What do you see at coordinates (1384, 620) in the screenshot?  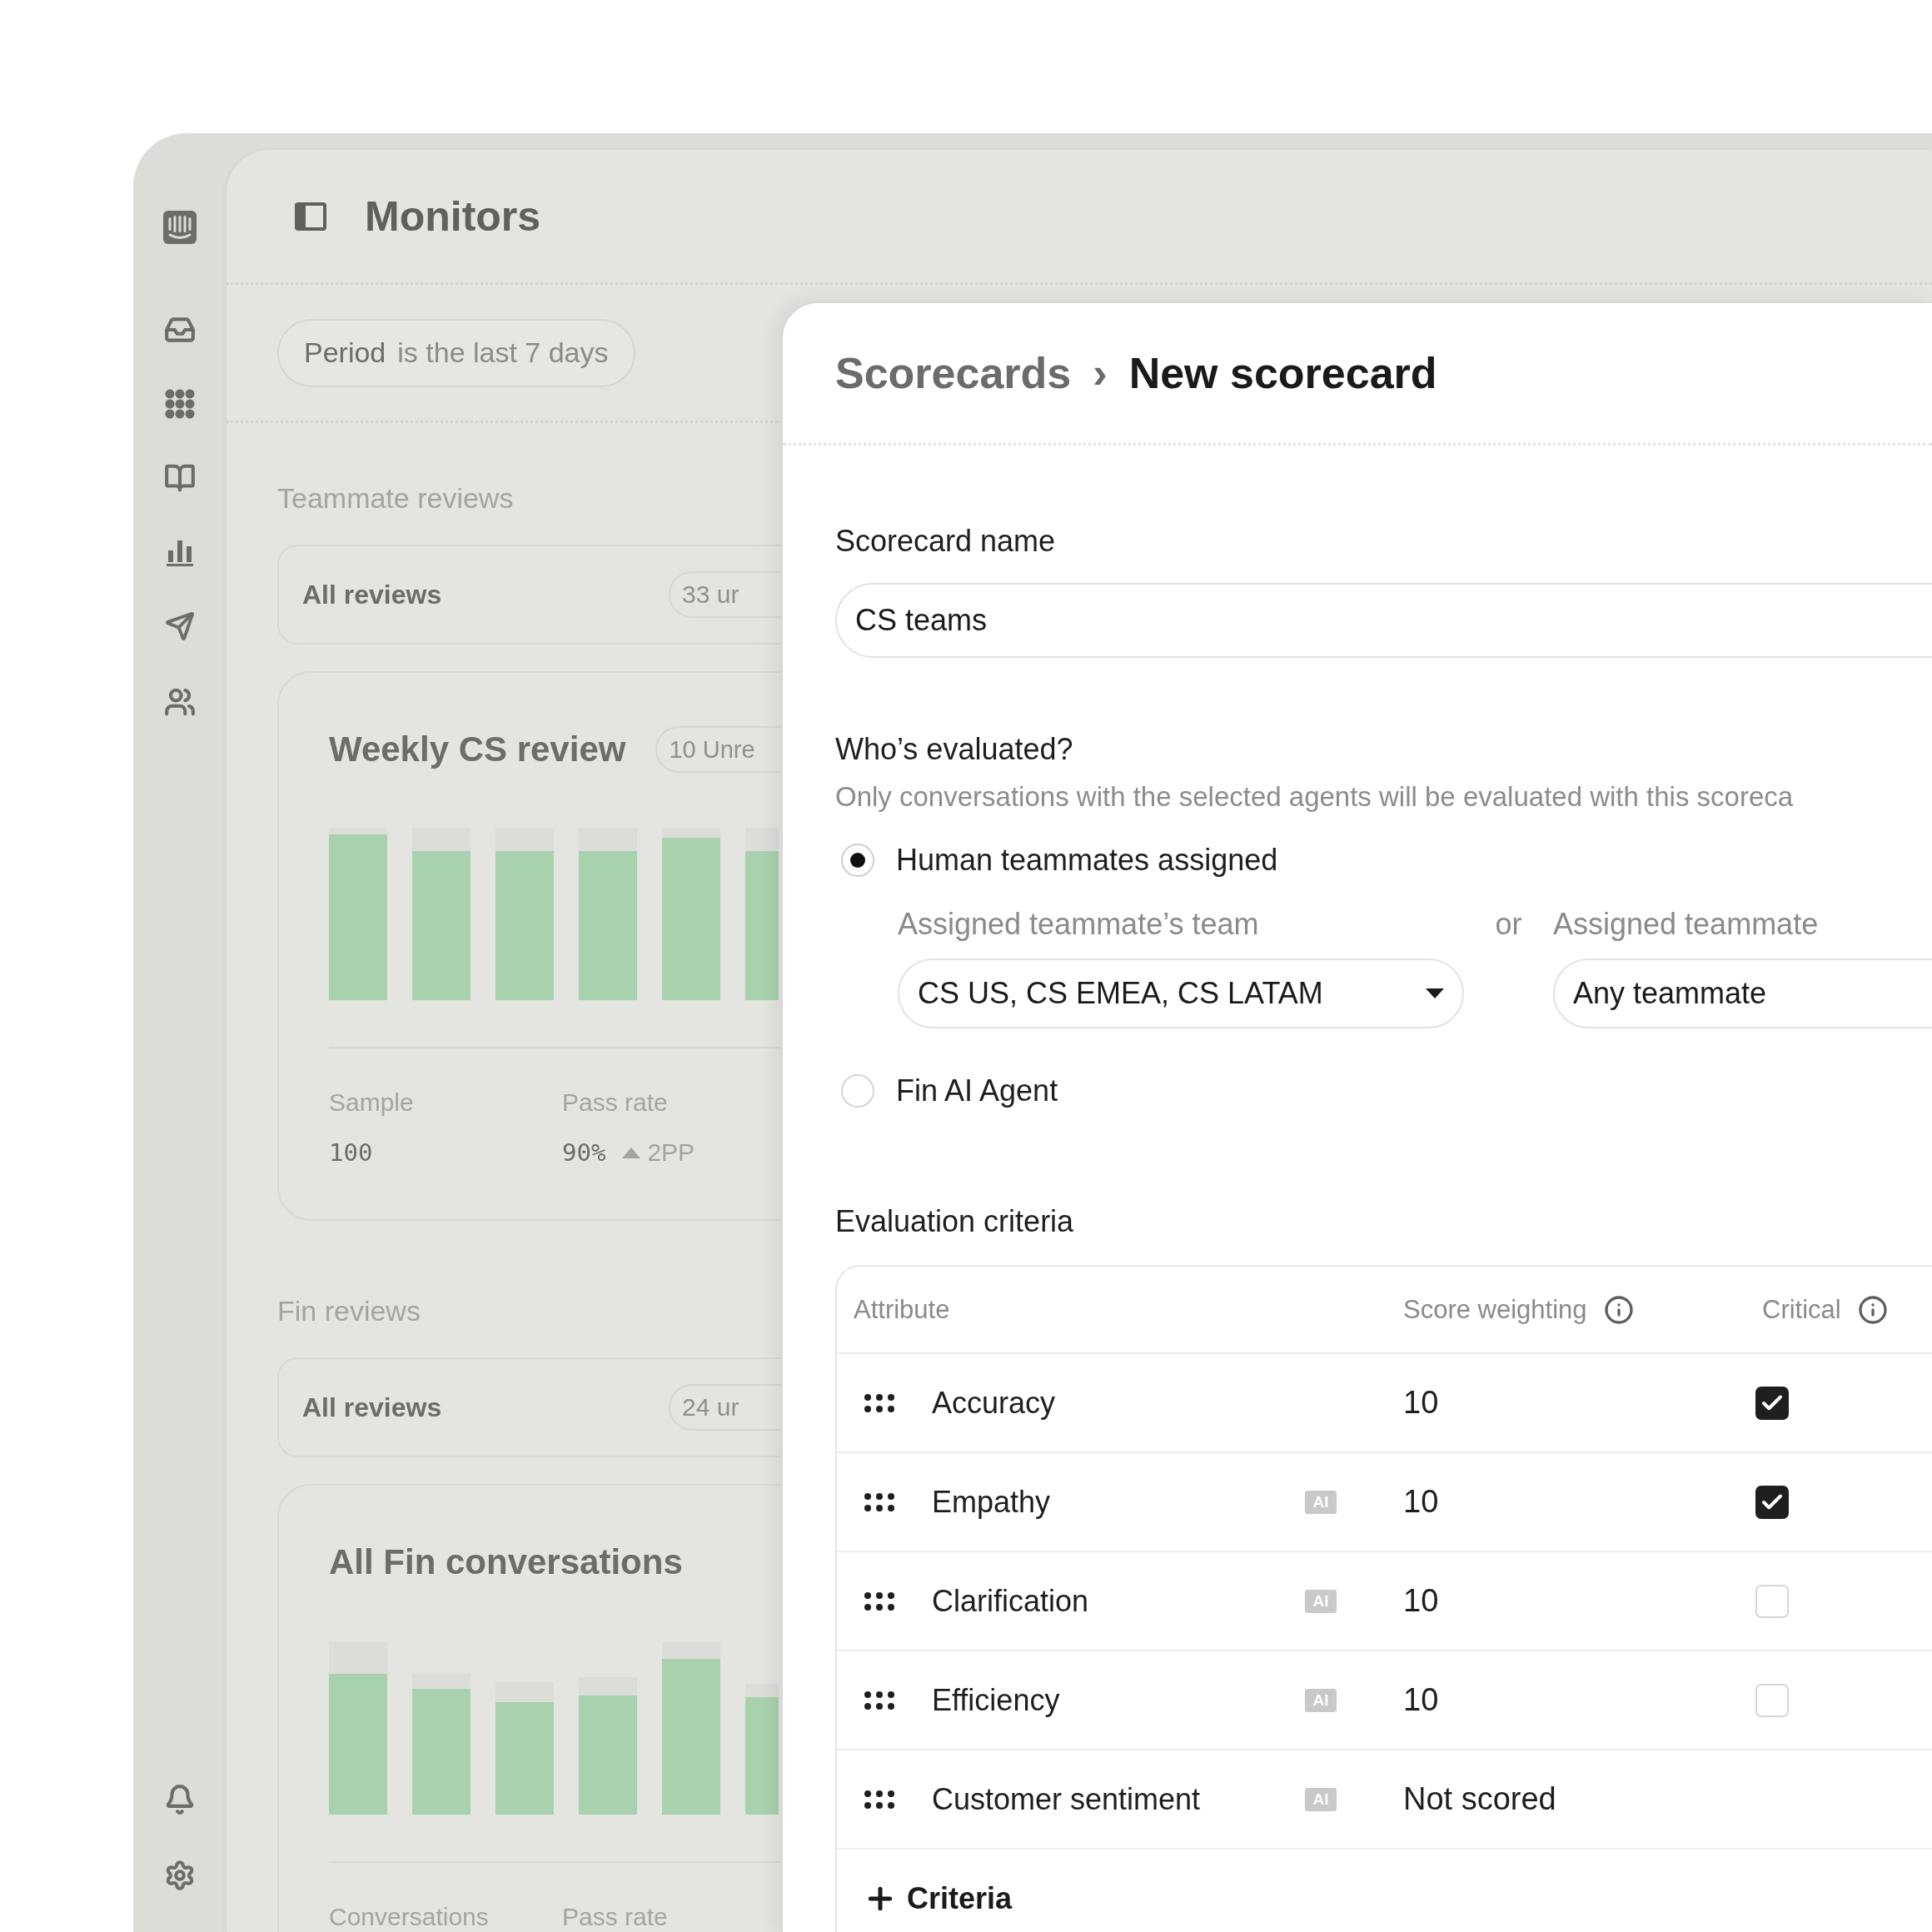 I see `name-input-field: CS teams` at bounding box center [1384, 620].